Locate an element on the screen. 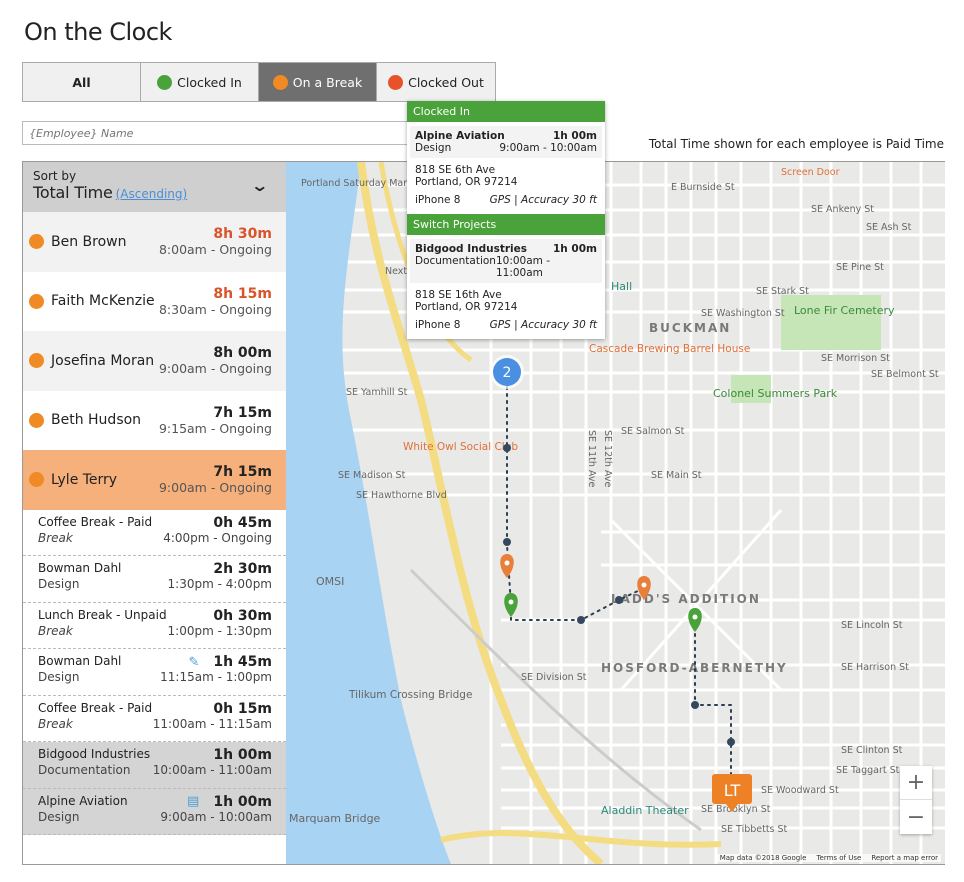 Image resolution: width=964 pixels, height=882 pixels. cluster-count: 2 is located at coordinates (507, 373).